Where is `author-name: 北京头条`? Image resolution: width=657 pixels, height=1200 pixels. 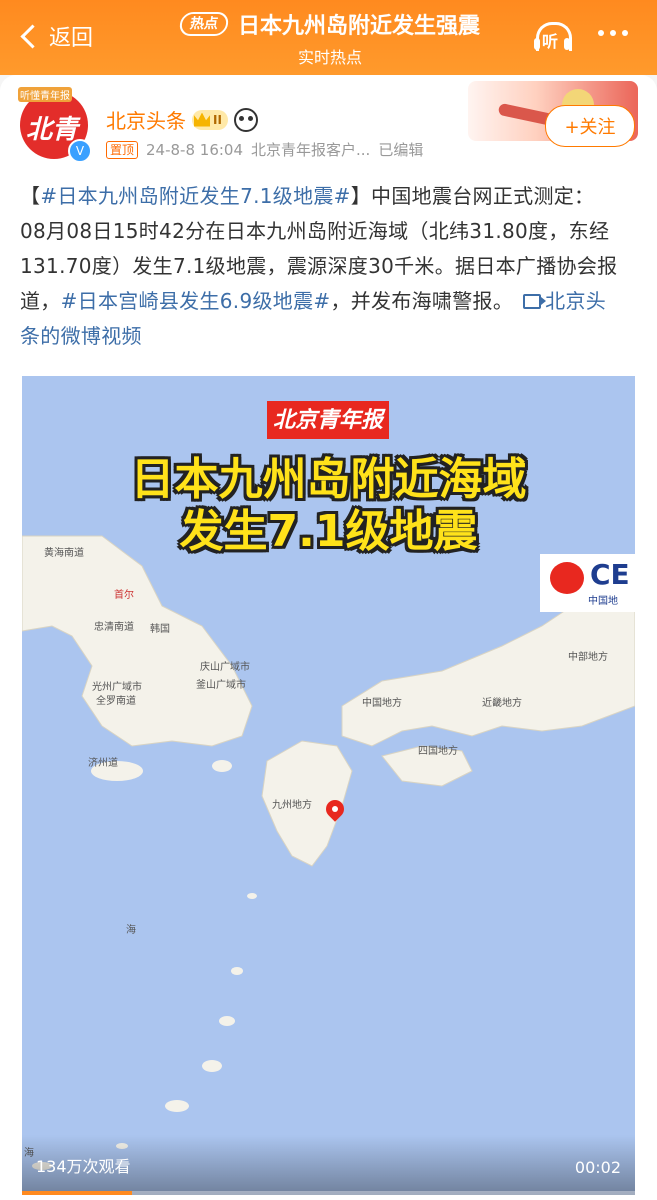
author-name: 北京头条 is located at coordinates (146, 119).